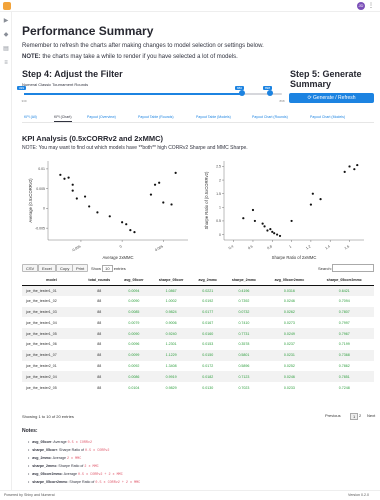  What do you see at coordinates (6, 63) in the screenshot?
I see `list-icon: ≡` at bounding box center [6, 63].